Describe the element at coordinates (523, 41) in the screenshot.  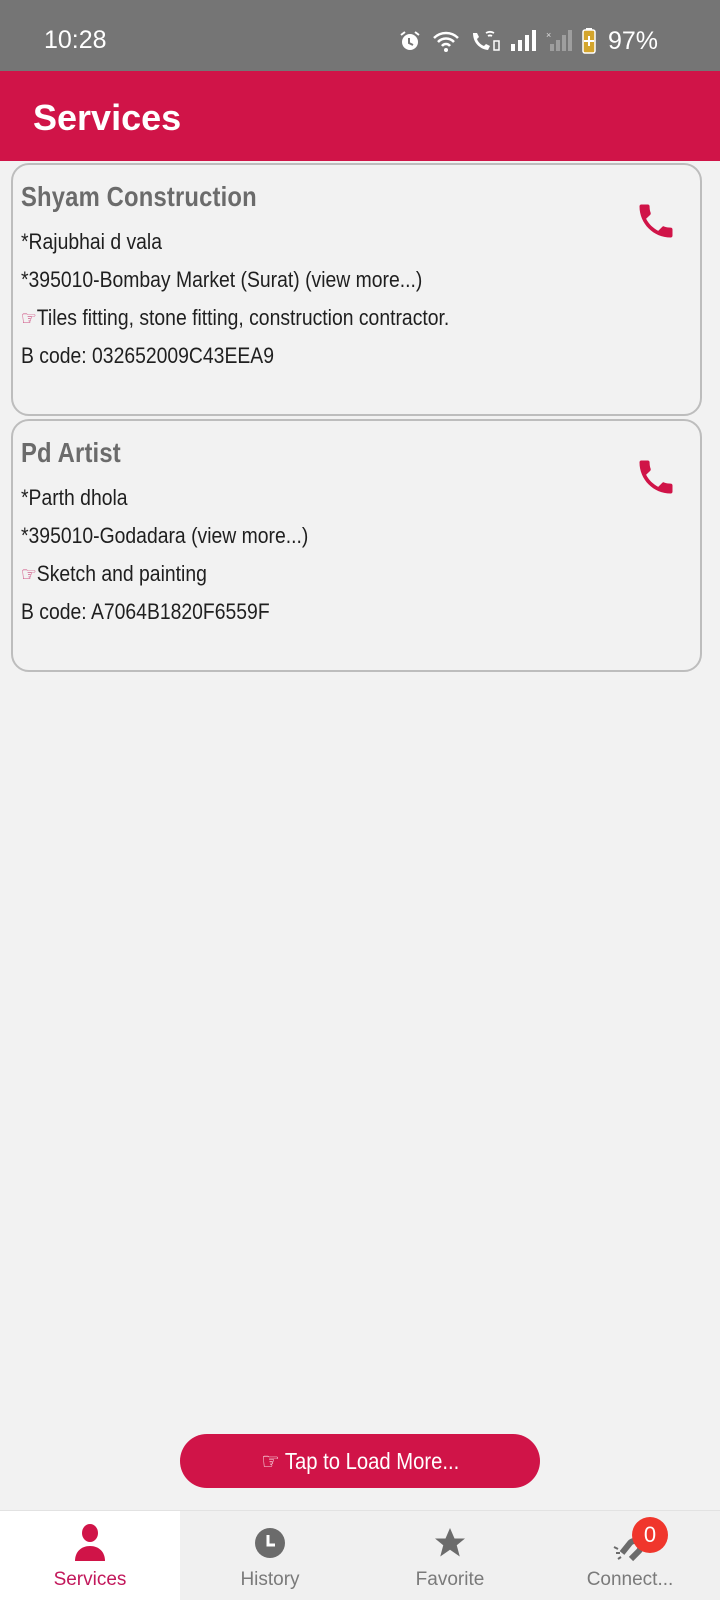
I see `signal-icon` at that location.